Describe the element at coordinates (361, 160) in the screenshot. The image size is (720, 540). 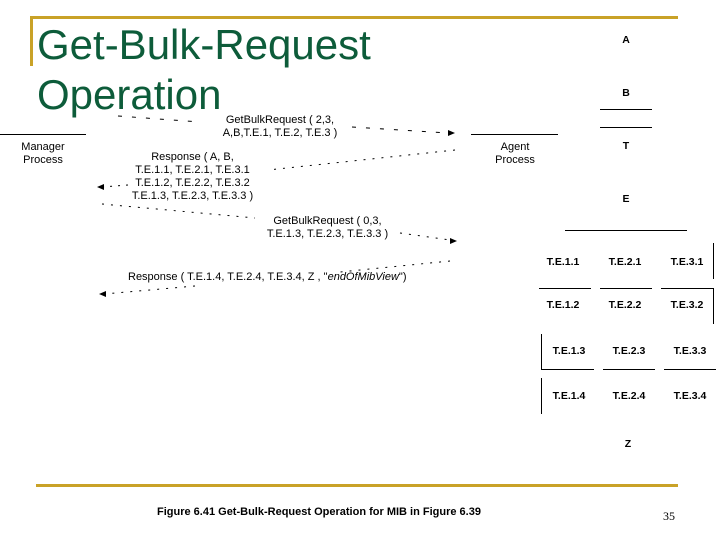
I see `arrow-2-line-a` at that location.